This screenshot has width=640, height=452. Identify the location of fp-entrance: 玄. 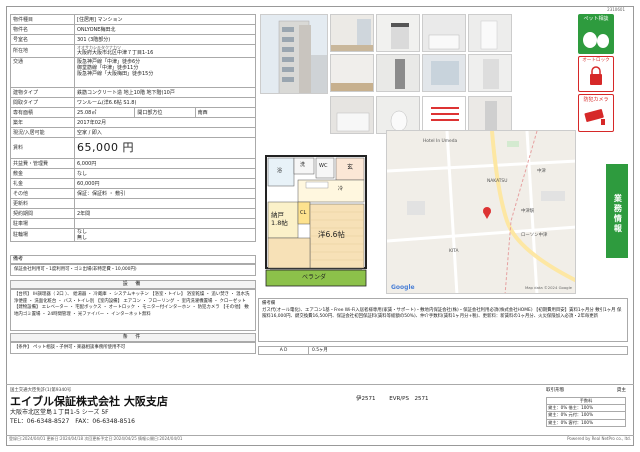
(350, 167).